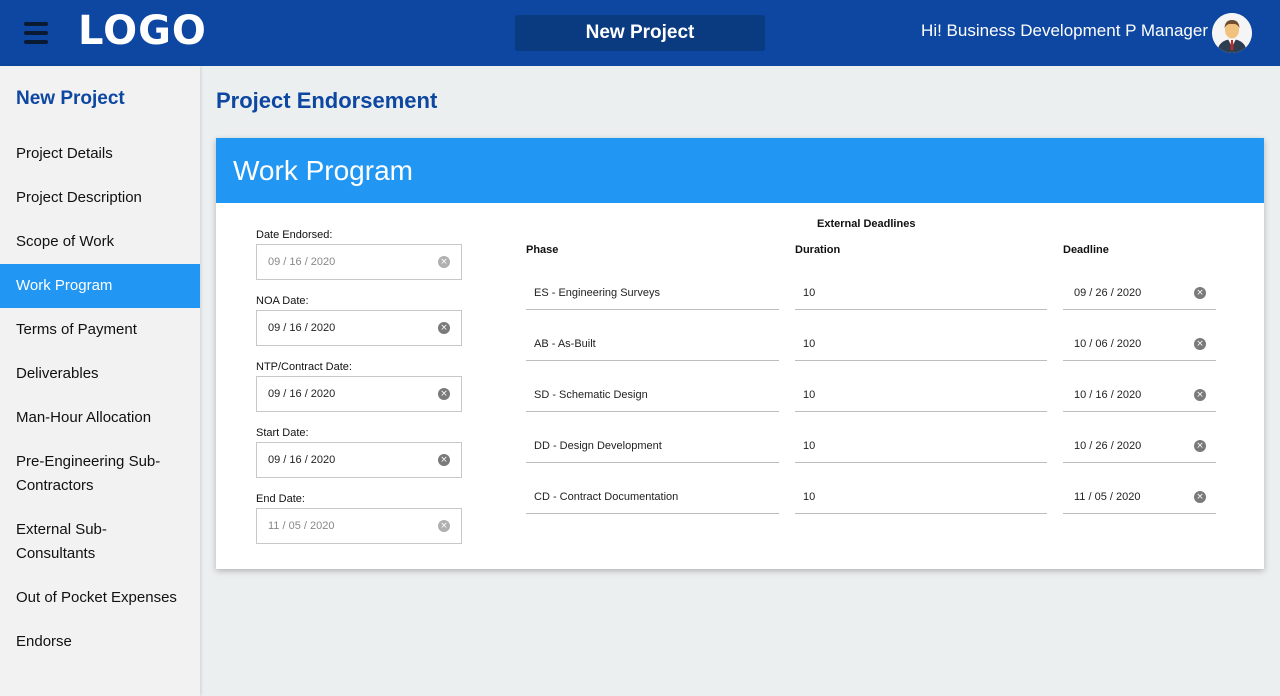  What do you see at coordinates (359, 526) in the screenshot?
I see `end-date-field: 11 / 05 / 2020 ×` at bounding box center [359, 526].